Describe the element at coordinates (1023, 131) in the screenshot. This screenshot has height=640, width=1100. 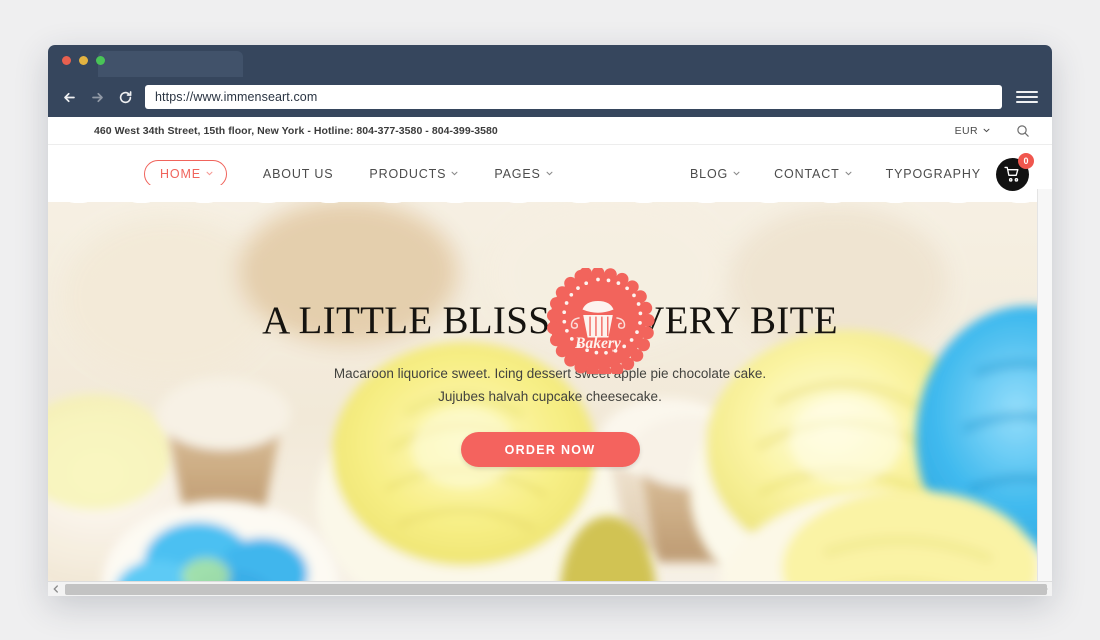
I see `search-icon` at that location.